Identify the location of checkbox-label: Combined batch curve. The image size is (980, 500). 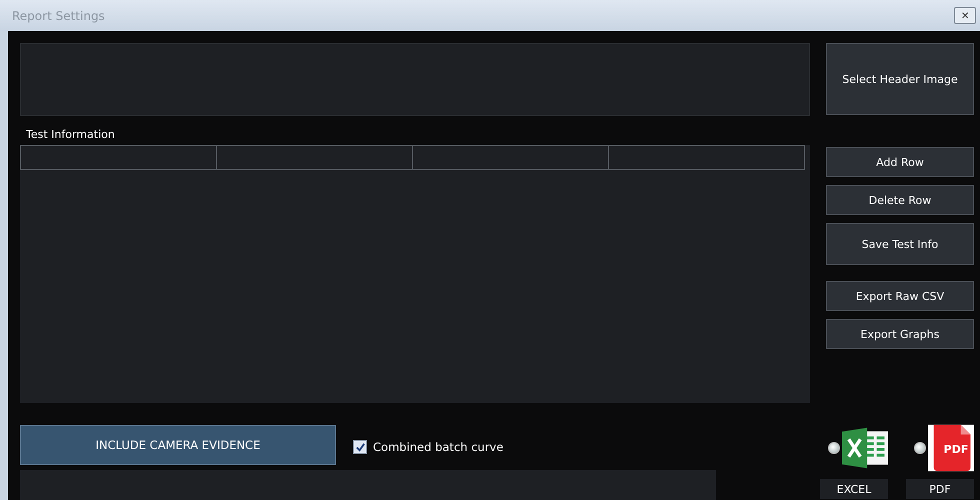
(438, 447).